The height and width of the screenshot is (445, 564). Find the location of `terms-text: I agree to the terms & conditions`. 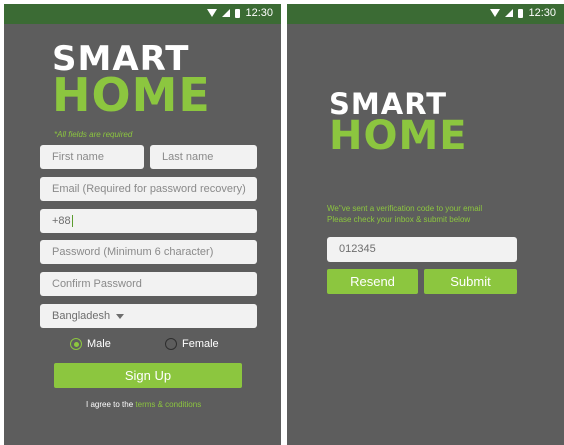

terms-text: I agree to the terms & conditions is located at coordinates (143, 404).